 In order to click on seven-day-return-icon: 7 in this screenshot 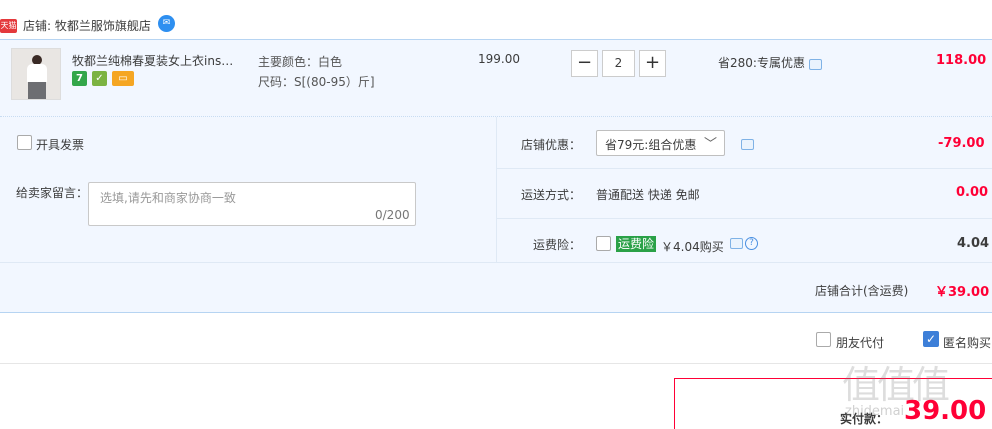, I will do `click(79, 78)`.